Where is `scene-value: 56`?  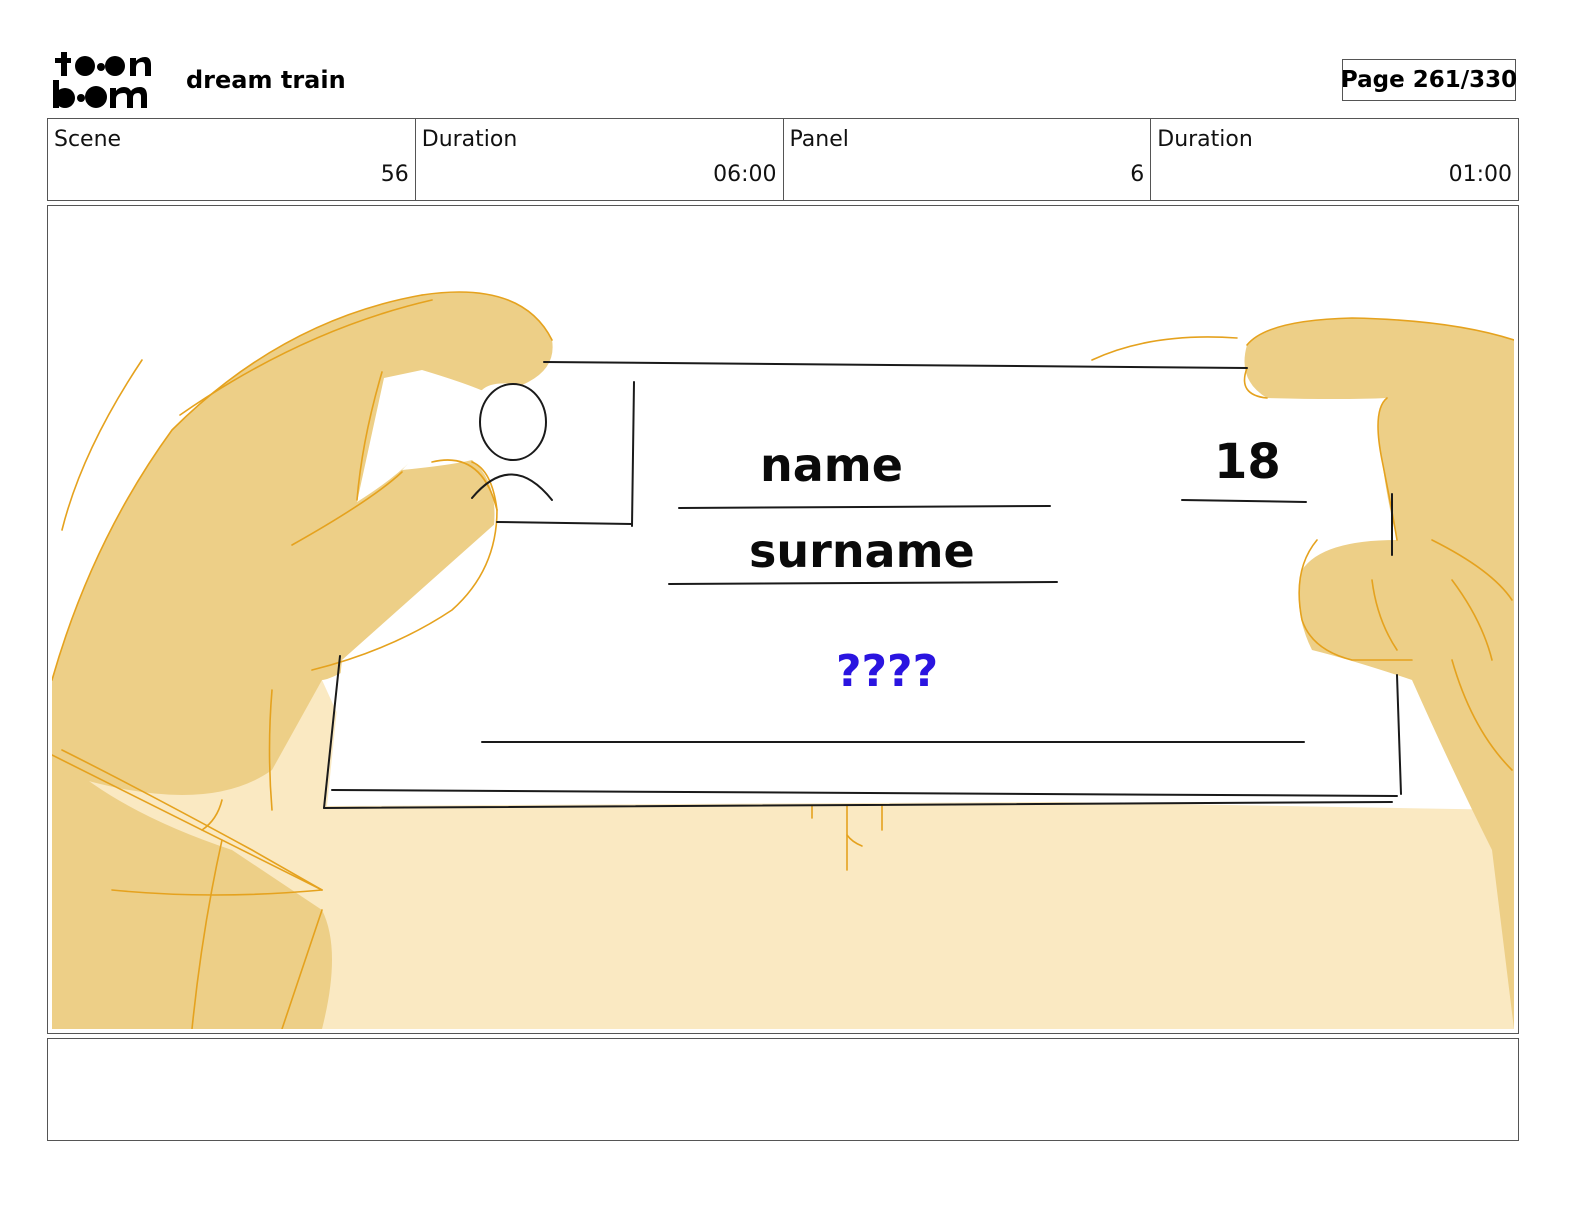 scene-value: 56 is located at coordinates (394, 174).